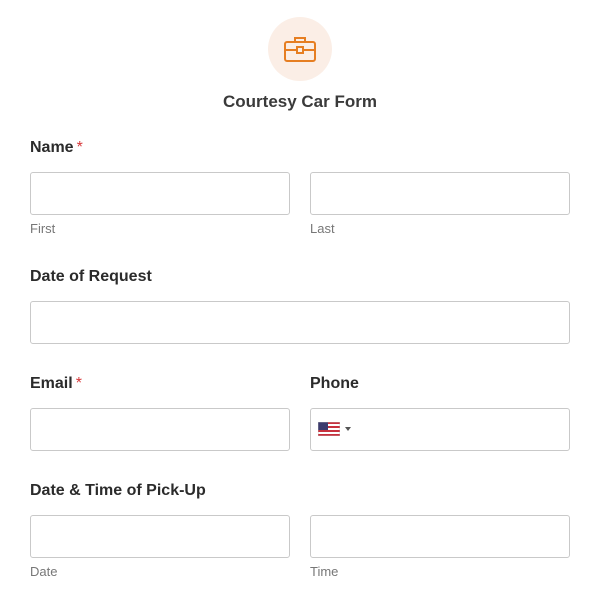  What do you see at coordinates (440, 193) in the screenshot?
I see `last-name-input` at bounding box center [440, 193].